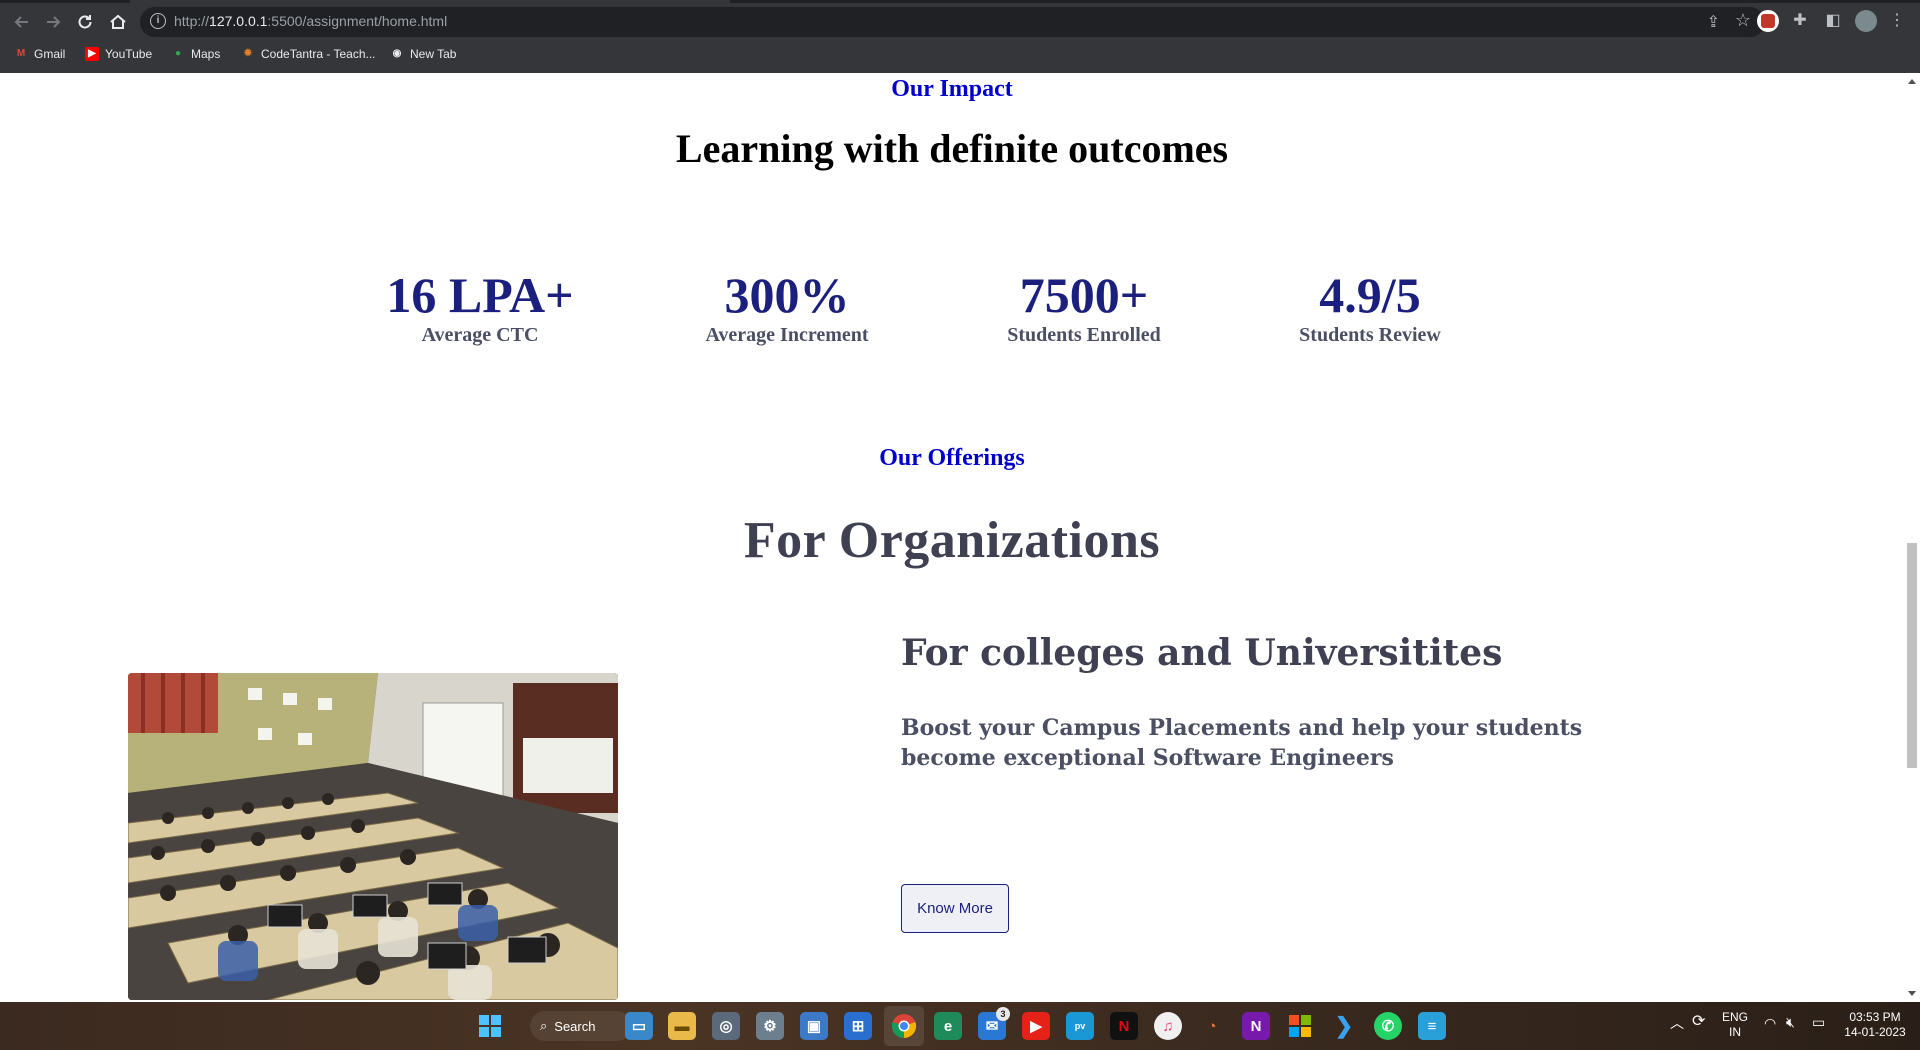  What do you see at coordinates (178, 53) in the screenshot?
I see `maps-icon: ●` at bounding box center [178, 53].